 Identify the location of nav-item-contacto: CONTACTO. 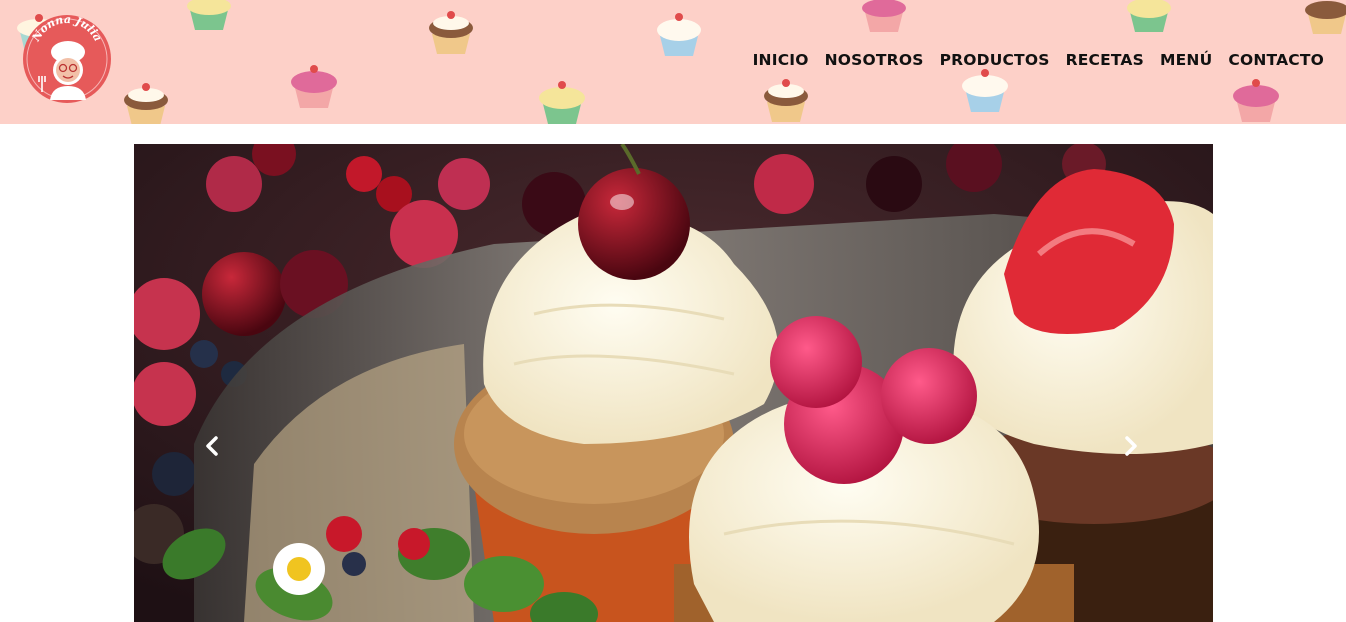
(1276, 60).